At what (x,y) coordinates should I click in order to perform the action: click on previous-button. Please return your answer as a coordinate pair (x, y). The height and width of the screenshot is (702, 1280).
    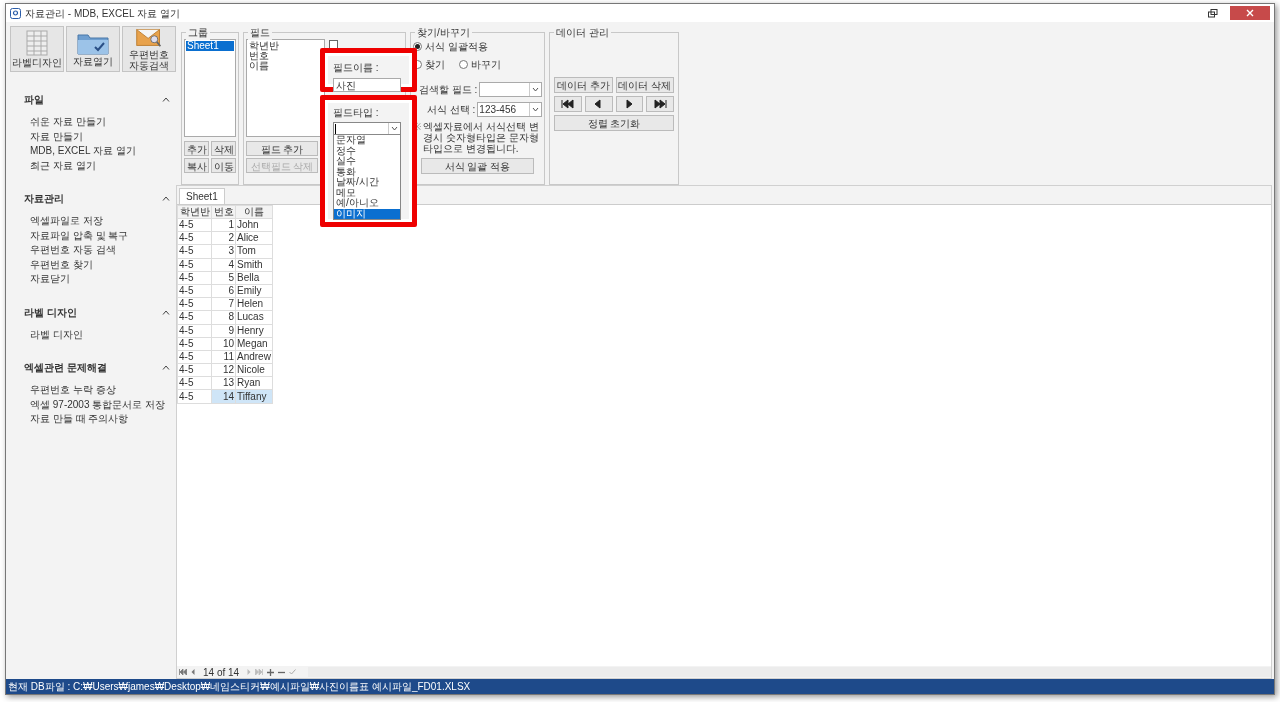
    Looking at the image, I should click on (598, 104).